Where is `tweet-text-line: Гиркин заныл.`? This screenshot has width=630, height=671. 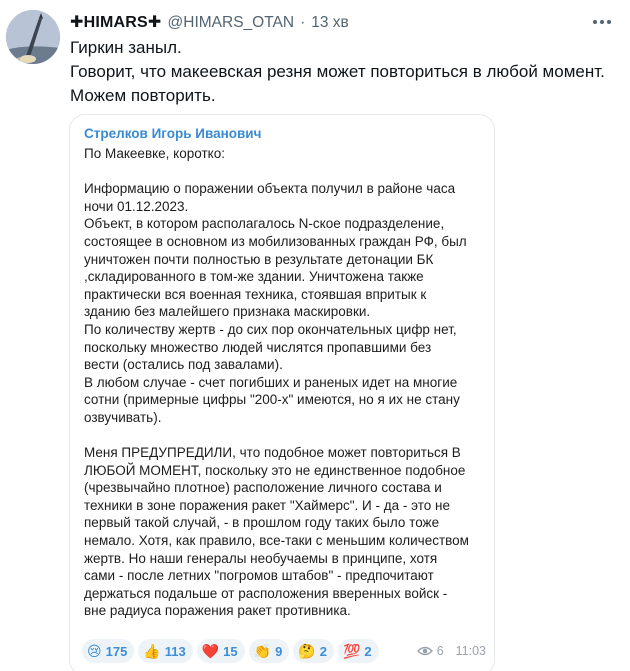 tweet-text-line: Гиркин заныл. is located at coordinates (126, 47).